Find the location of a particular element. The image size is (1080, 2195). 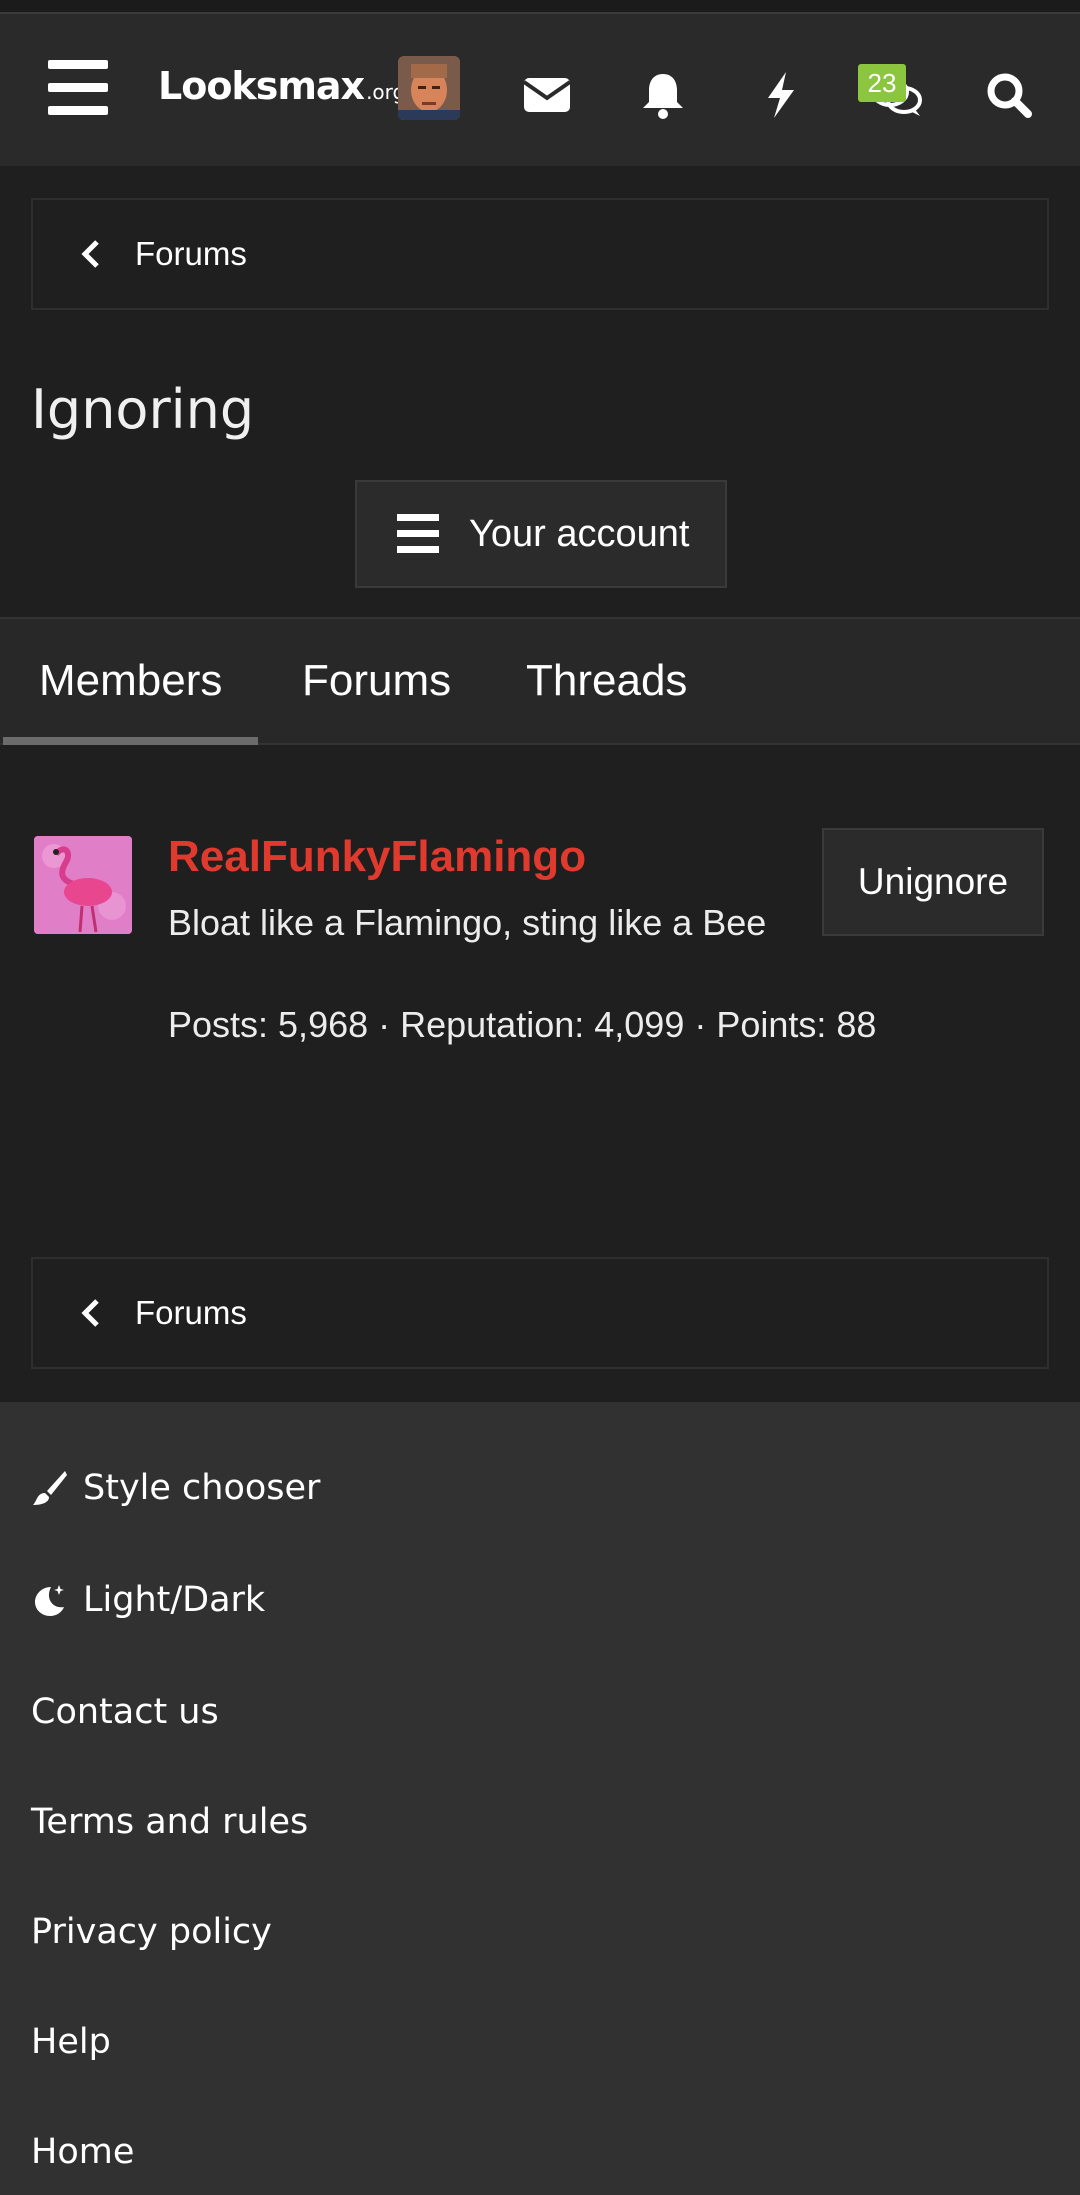

tab-bar: Members Forums Threads is located at coordinates (540, 681).